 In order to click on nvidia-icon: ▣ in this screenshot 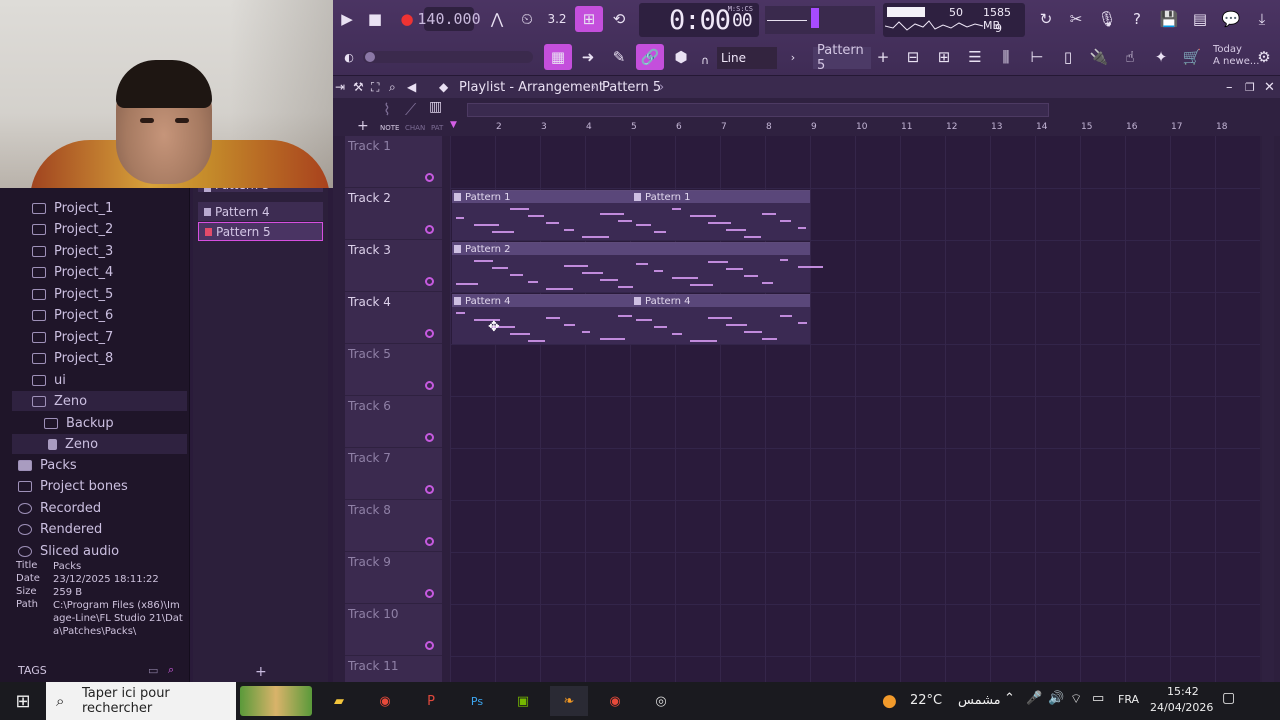, I will do `click(523, 701)`.